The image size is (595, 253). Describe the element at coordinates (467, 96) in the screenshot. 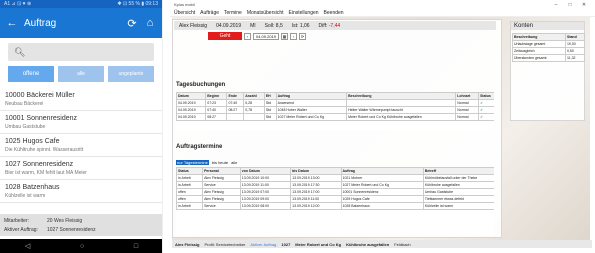

I see `column-header: Lohnart` at that location.